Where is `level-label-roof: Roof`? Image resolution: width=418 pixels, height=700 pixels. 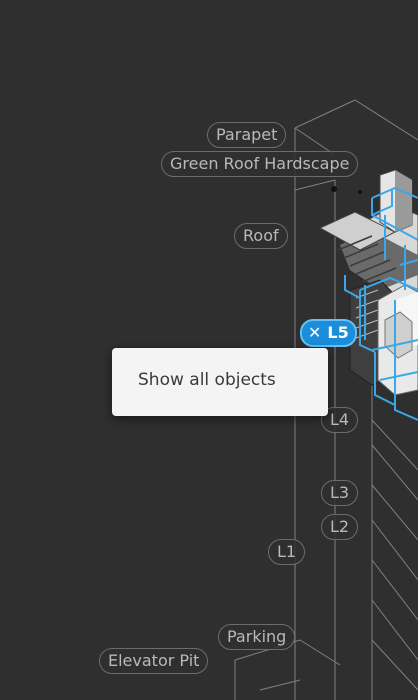
level-label-roof: Roof is located at coordinates (261, 236).